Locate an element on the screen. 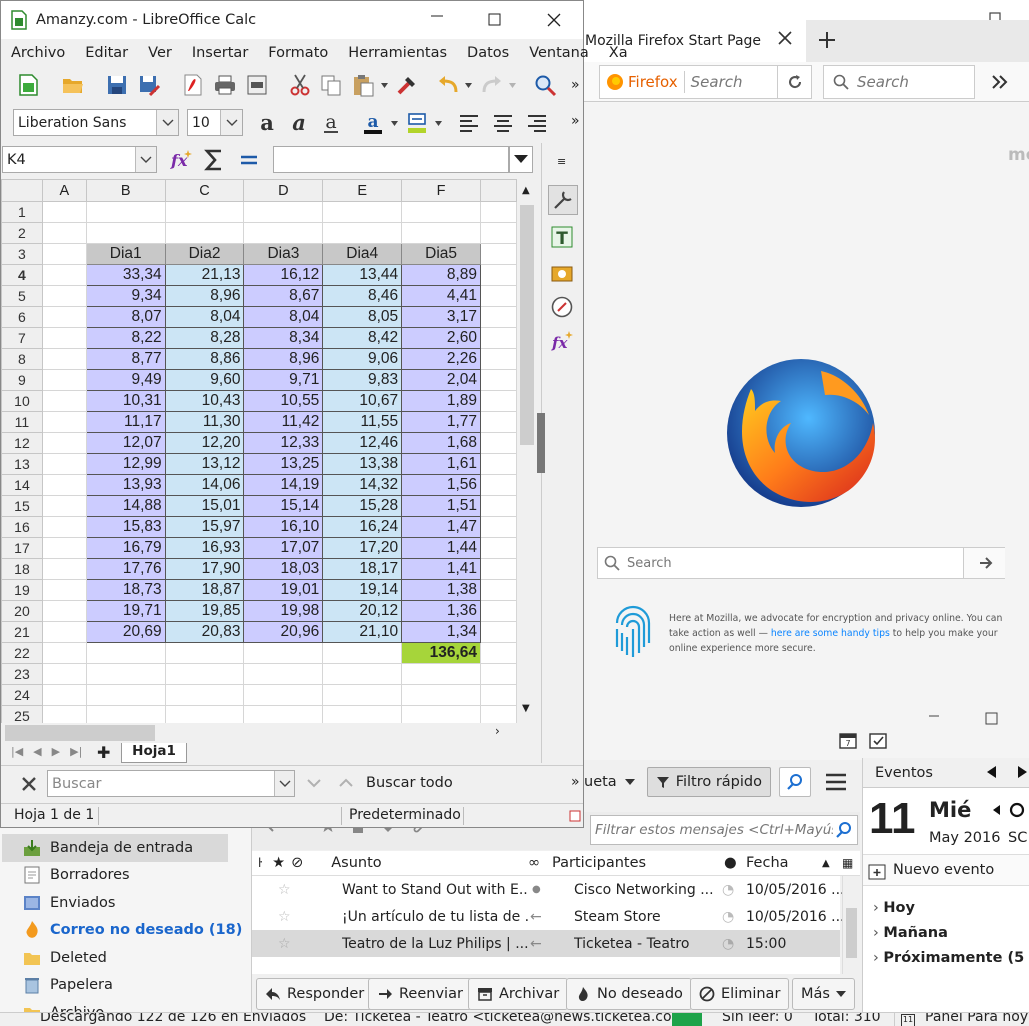 The image size is (1029, 1026). column-picker-icon: ▦ is located at coordinates (847, 863).